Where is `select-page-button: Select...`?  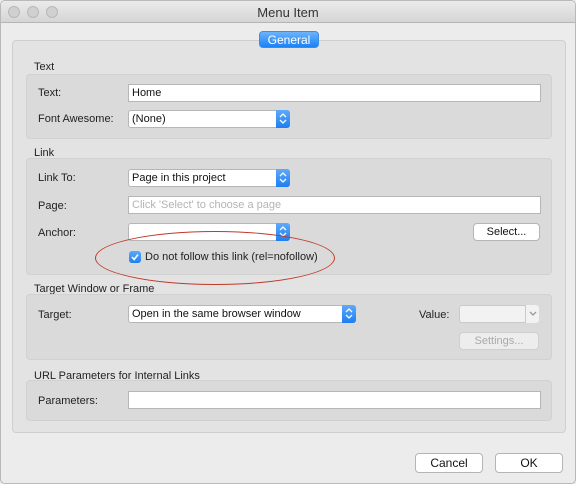 select-page-button: Select... is located at coordinates (506, 232).